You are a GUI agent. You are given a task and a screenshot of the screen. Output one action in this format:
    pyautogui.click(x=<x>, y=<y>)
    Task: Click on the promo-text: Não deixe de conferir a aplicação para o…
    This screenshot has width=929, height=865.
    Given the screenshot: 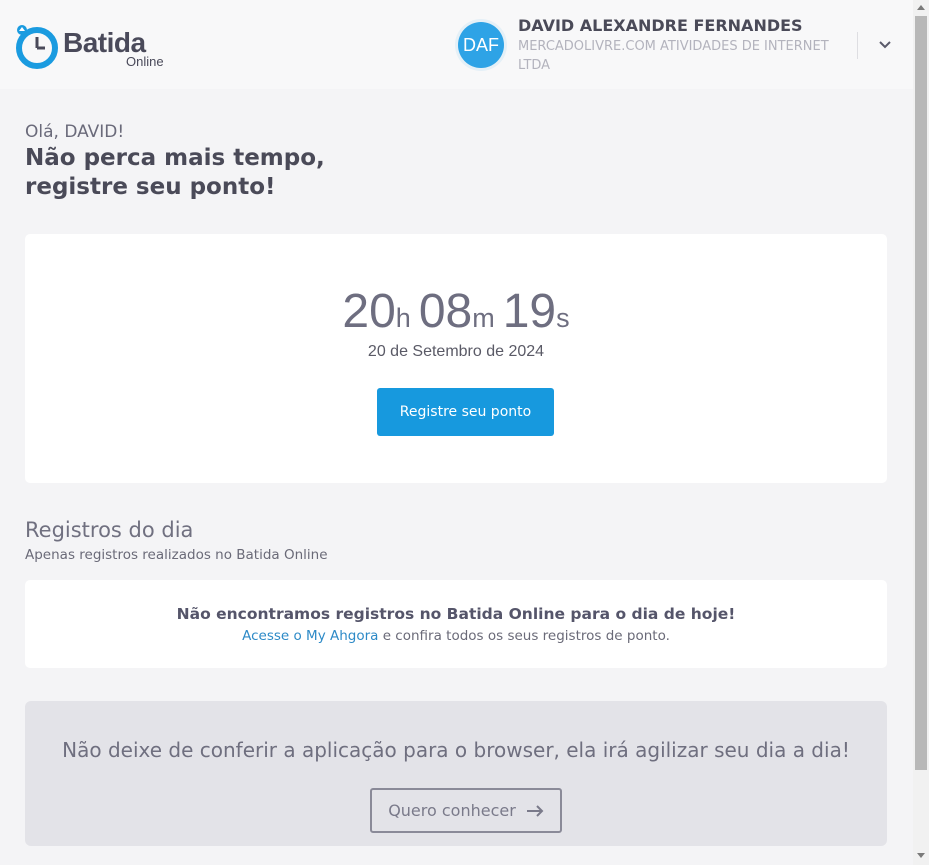 What is the action you would take?
    pyautogui.click(x=456, y=750)
    